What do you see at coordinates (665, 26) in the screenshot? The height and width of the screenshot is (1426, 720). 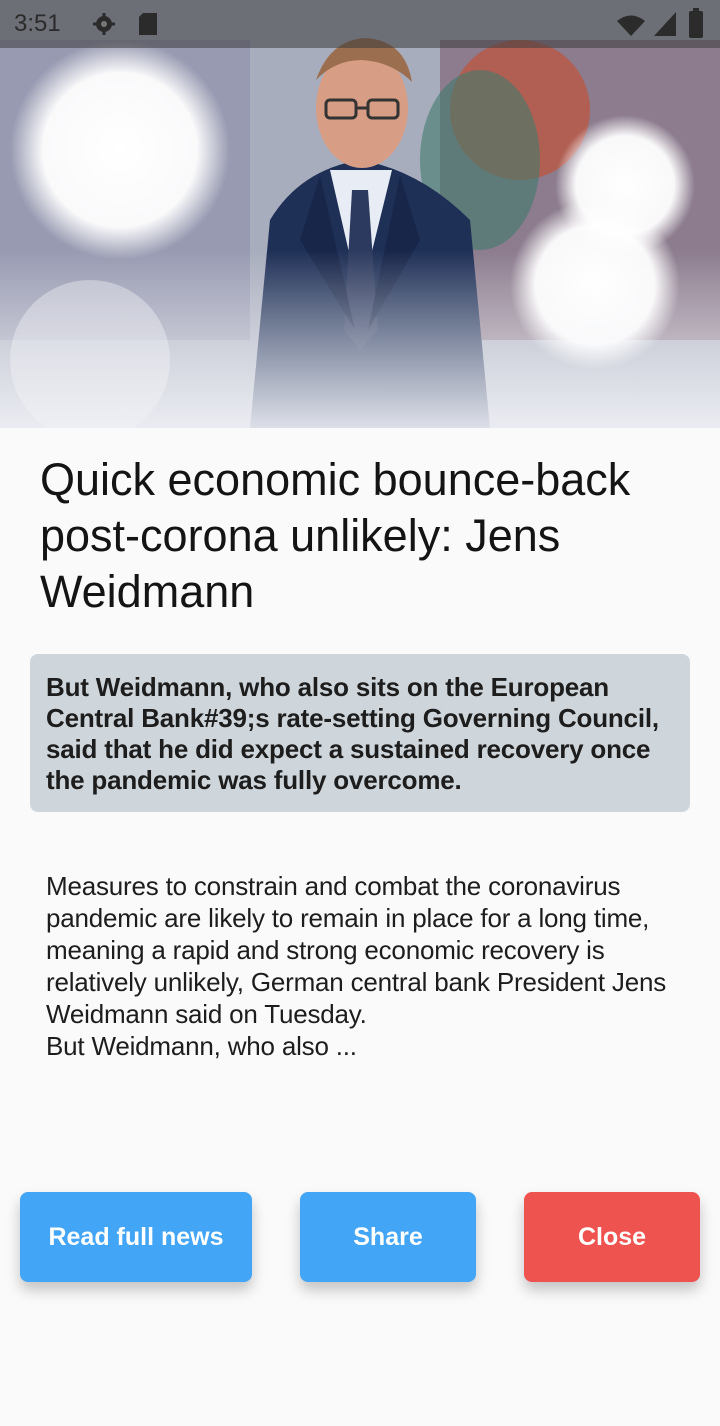 I see `signal-icon` at bounding box center [665, 26].